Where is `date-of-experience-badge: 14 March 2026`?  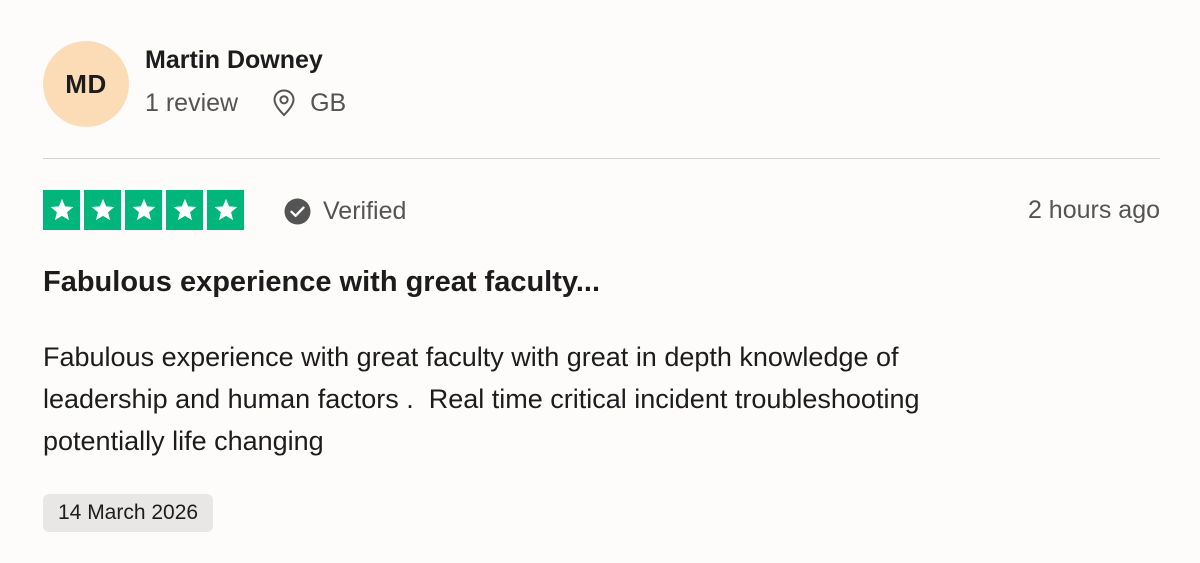 date-of-experience-badge: 14 March 2026 is located at coordinates (128, 513).